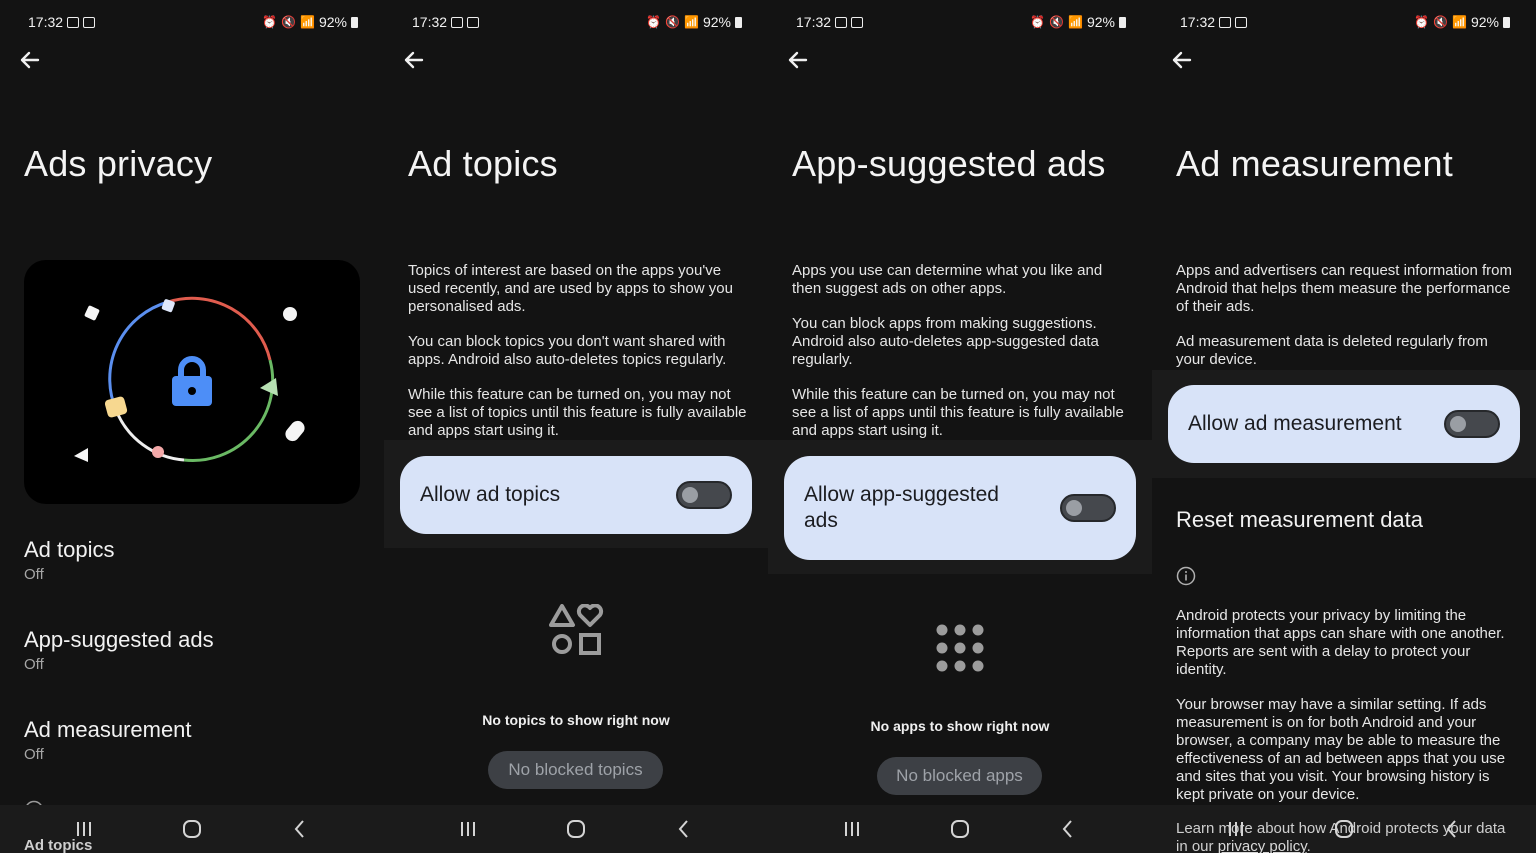 The width and height of the screenshot is (1536, 853). I want to click on no-blocked-apps-button: No blocked apps, so click(959, 776).